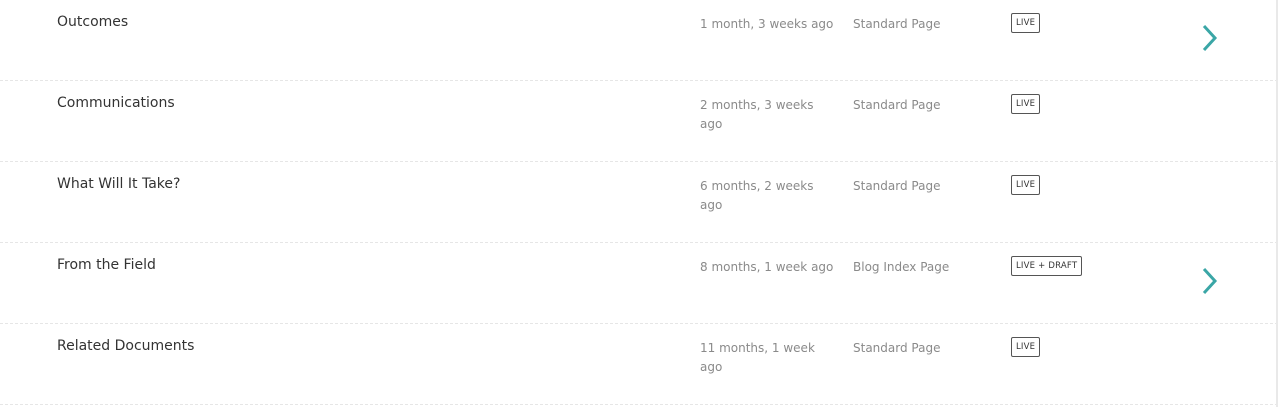 The image size is (1278, 407). I want to click on page-title-link: Related Documents, so click(125, 346).